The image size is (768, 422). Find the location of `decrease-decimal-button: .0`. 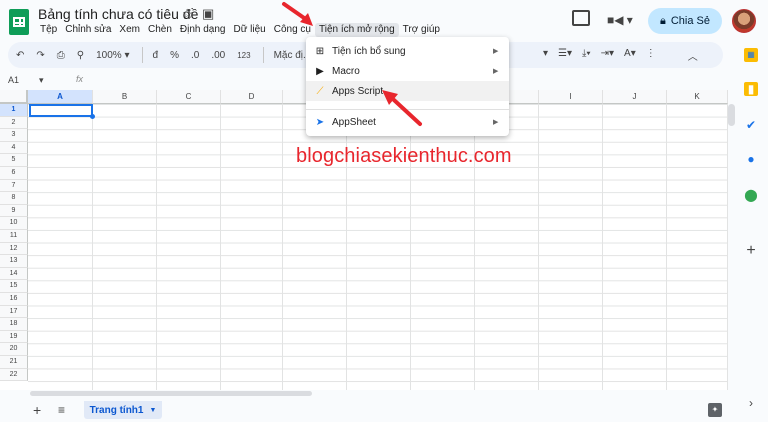

decrease-decimal-button: .0 is located at coordinates (195, 55).